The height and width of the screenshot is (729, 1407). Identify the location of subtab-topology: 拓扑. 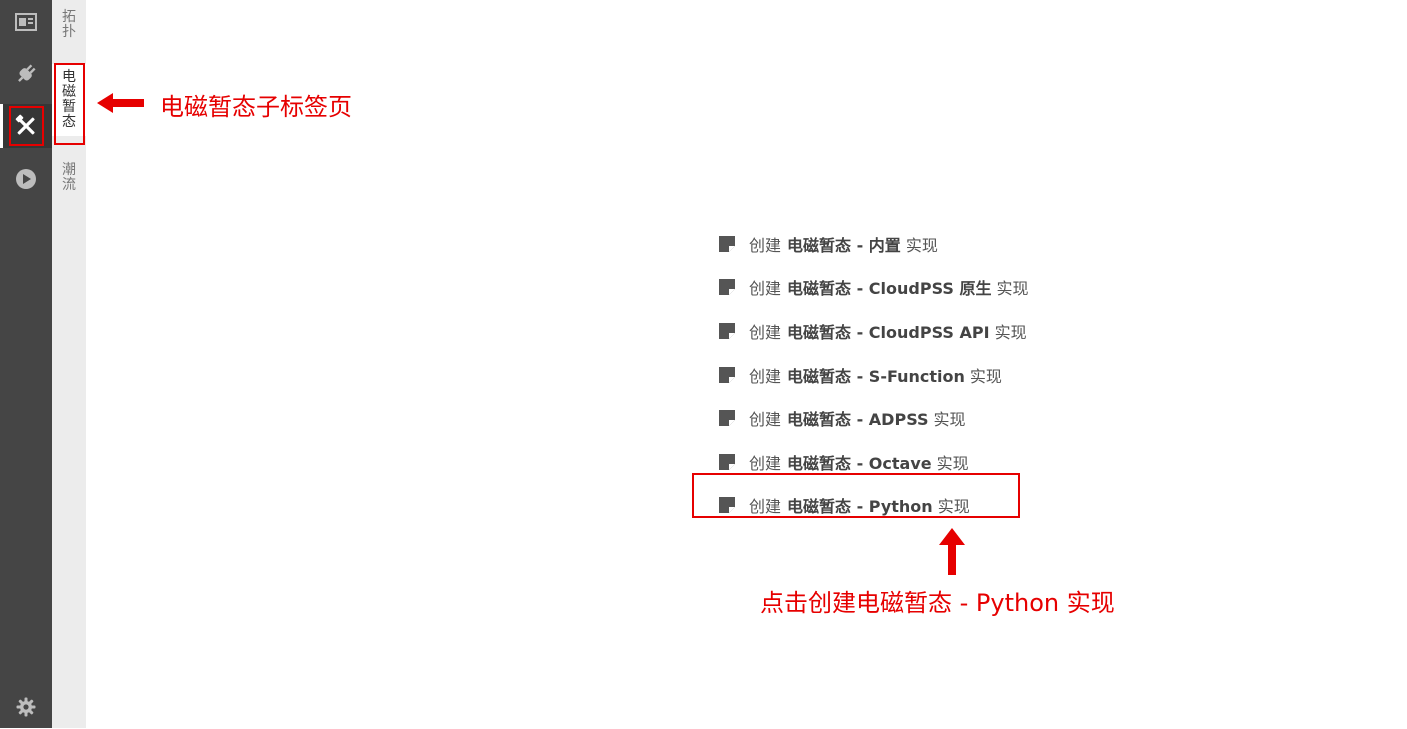
(69, 25).